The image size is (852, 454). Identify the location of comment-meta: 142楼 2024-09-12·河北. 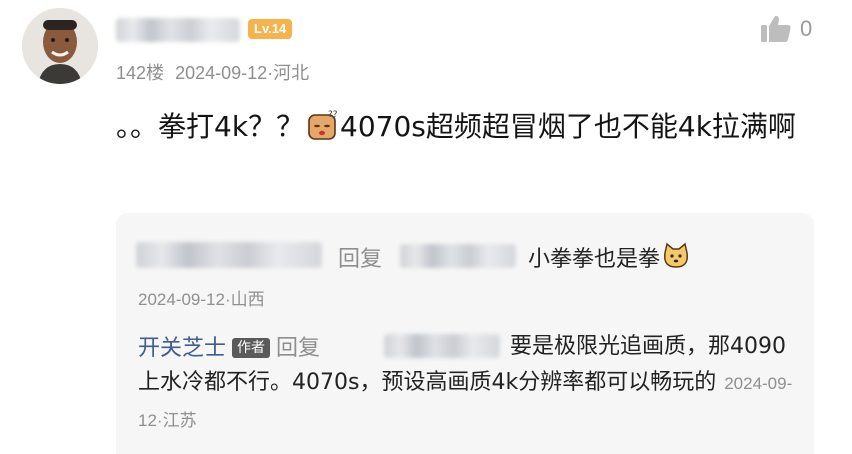
(212, 72).